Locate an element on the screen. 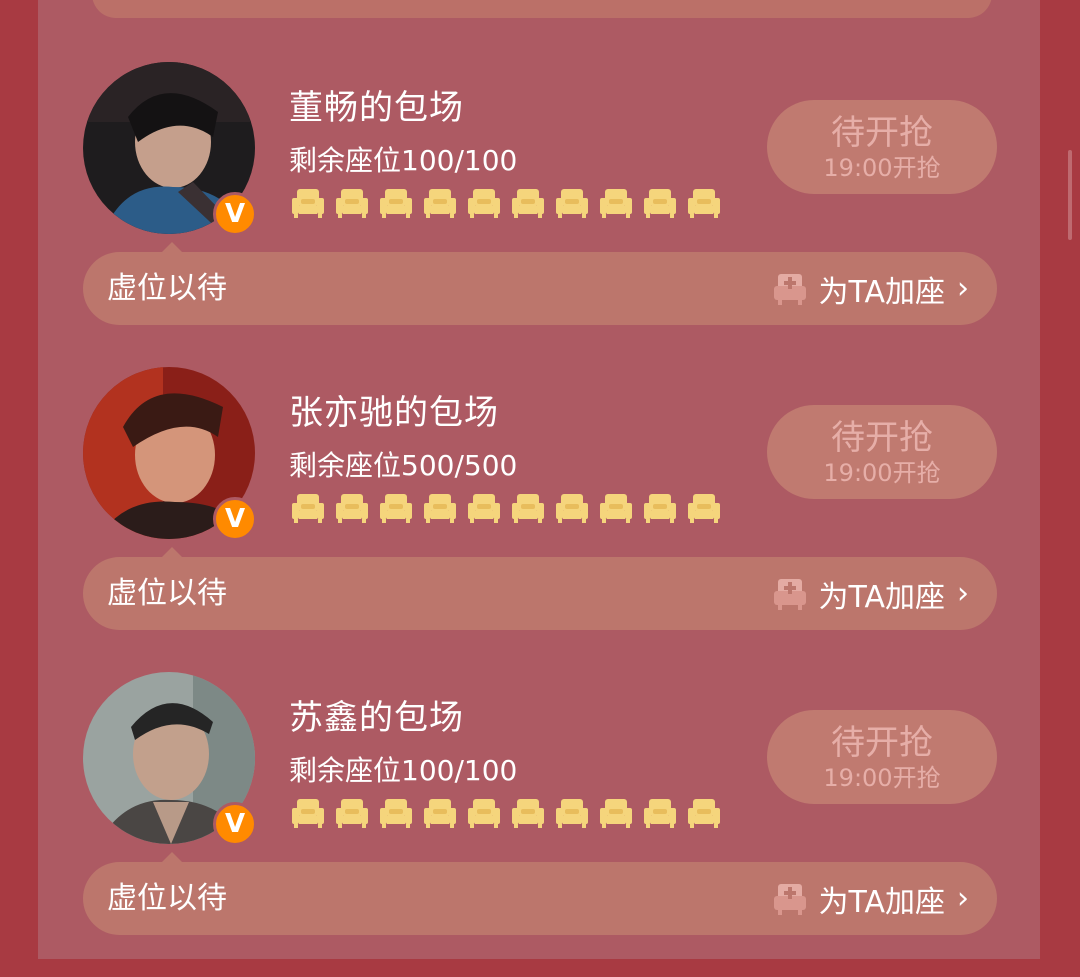 The height and width of the screenshot is (977, 1080). remaining-seats: 剩余座位500/500 is located at coordinates (403, 465).